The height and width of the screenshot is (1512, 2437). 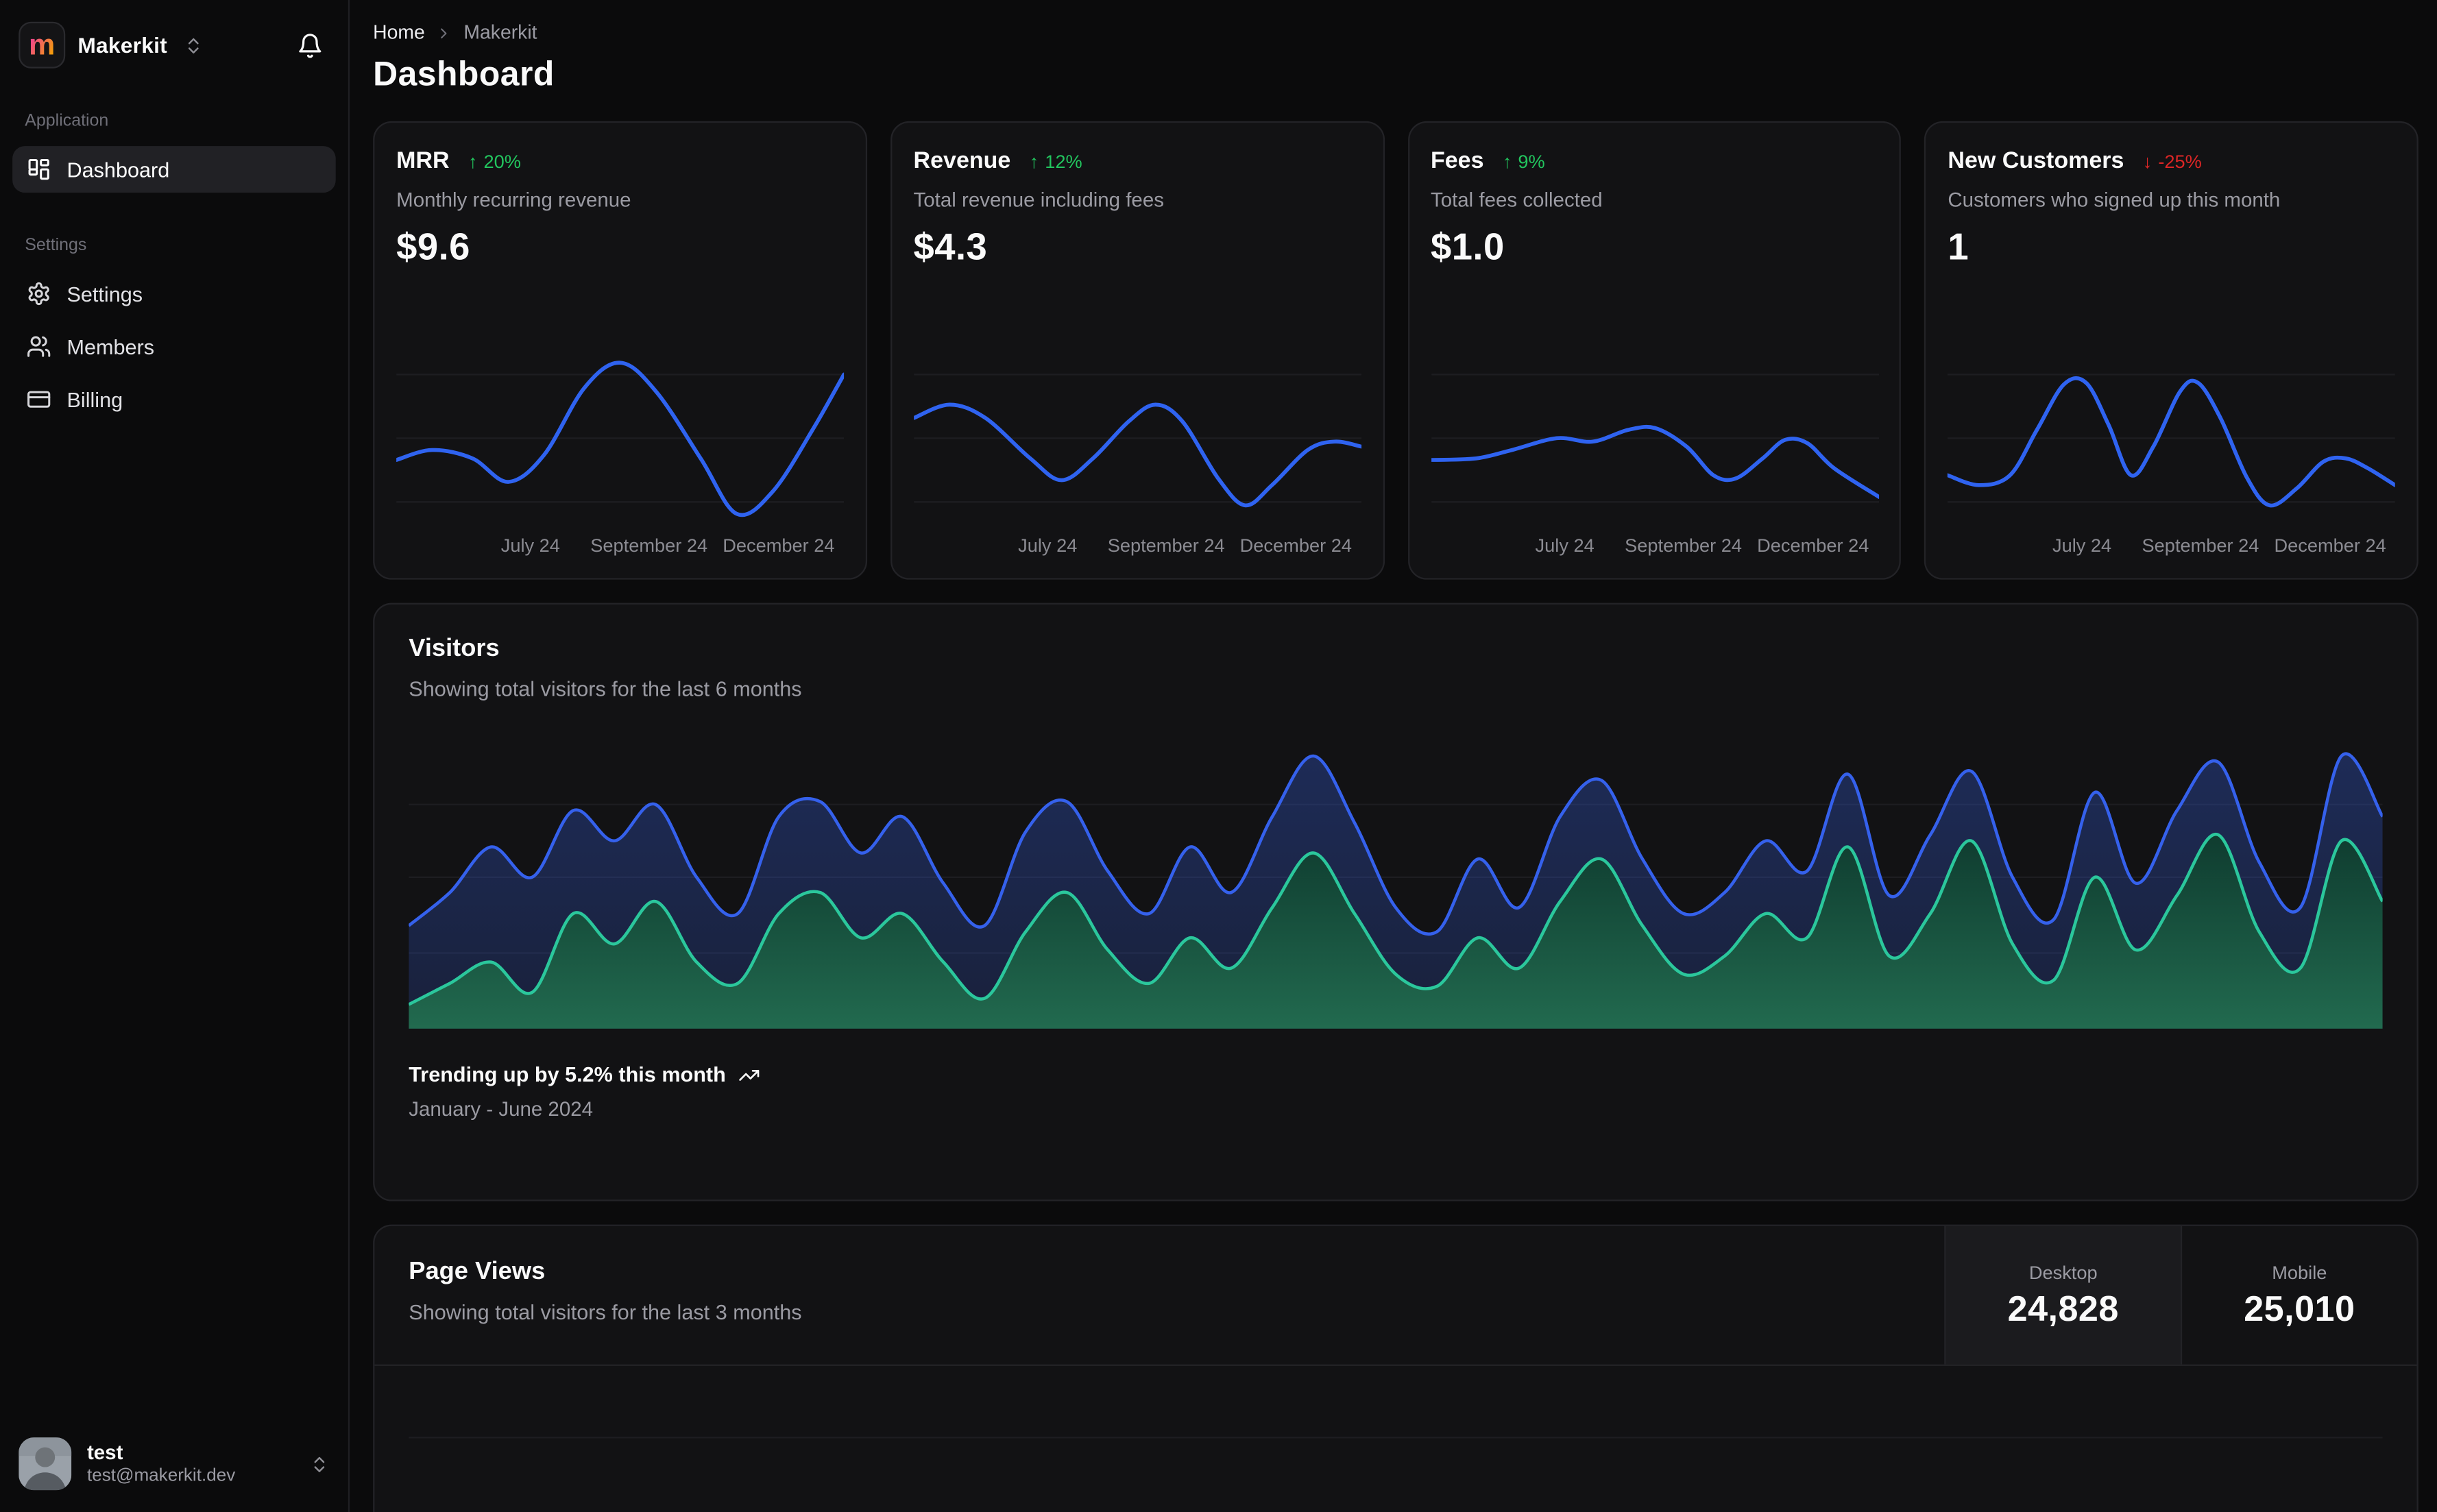 What do you see at coordinates (501, 1109) in the screenshot?
I see `visitors-date-range: January - June 2024` at bounding box center [501, 1109].